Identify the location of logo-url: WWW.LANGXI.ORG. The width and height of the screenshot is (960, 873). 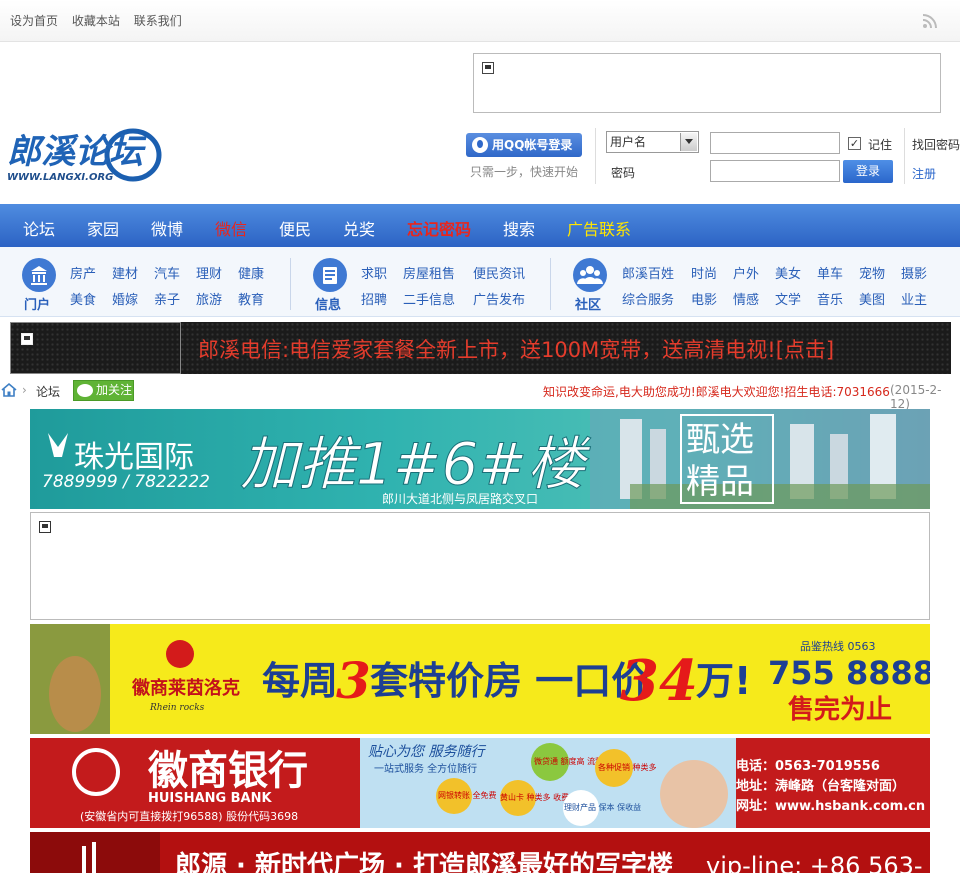
(60, 177).